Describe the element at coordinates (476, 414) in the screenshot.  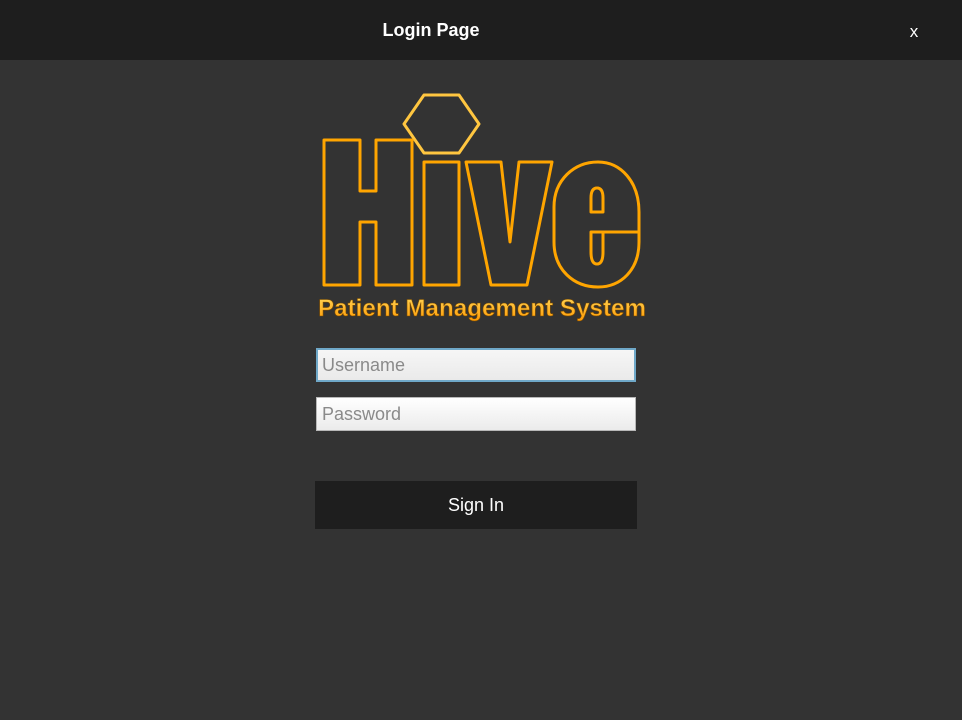
I see `password-field` at that location.